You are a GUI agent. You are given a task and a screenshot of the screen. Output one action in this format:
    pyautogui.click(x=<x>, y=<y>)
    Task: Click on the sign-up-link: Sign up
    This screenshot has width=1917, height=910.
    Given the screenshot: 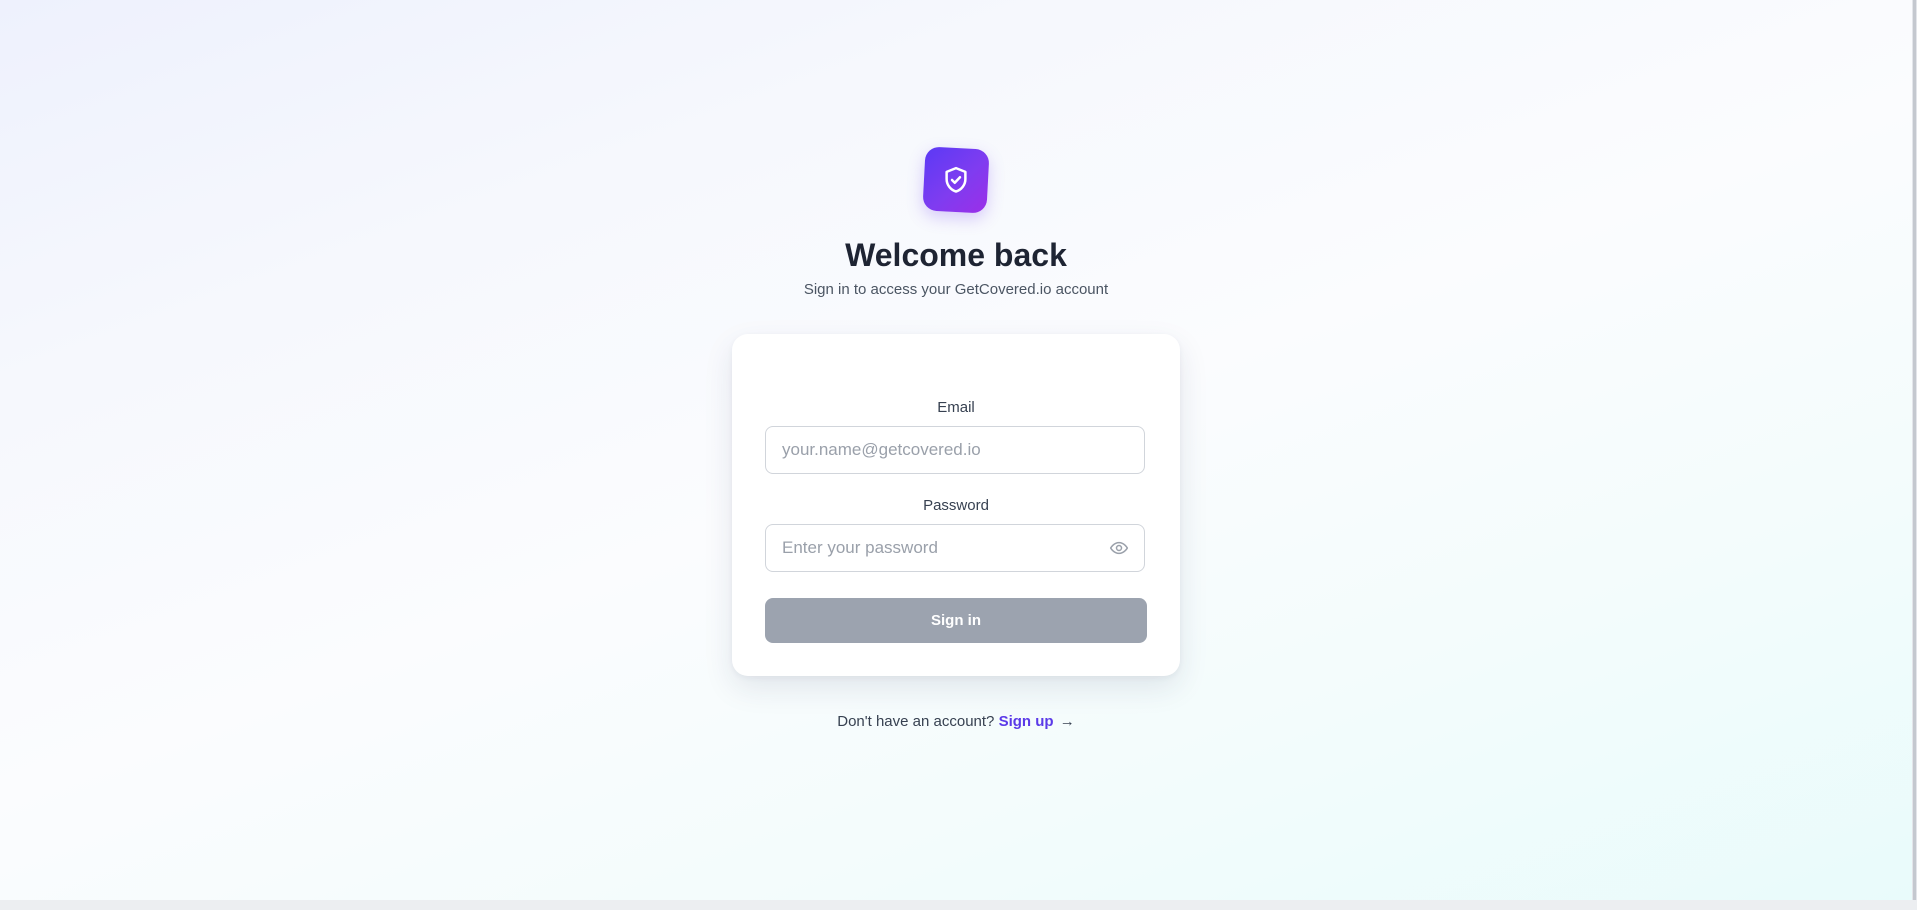 What is the action you would take?
    pyautogui.click(x=1026, y=721)
    